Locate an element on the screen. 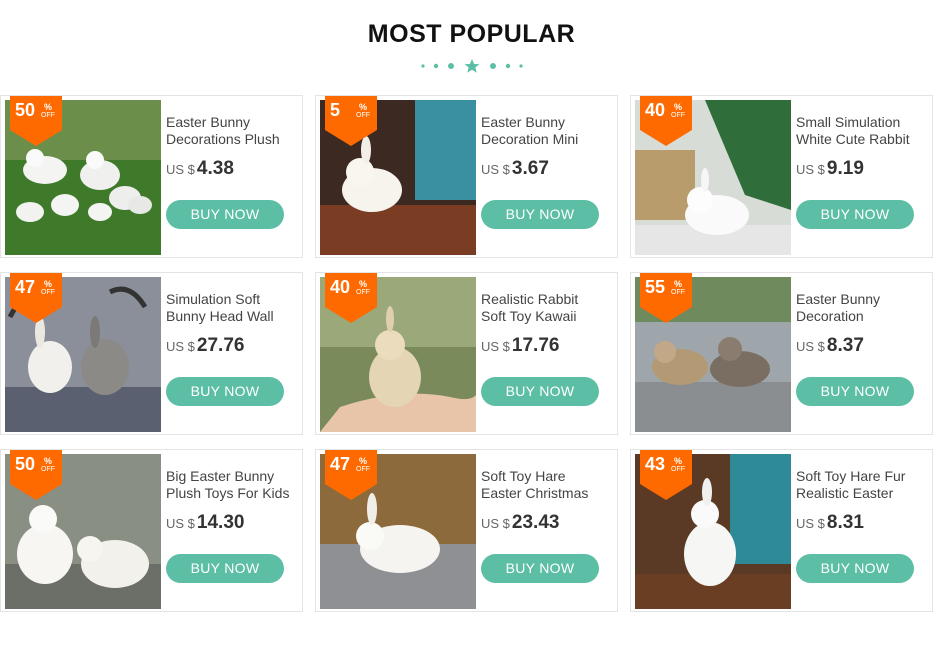 The image size is (943, 651). product-name: Simulation Soft Bunny Head Wall is located at coordinates (230, 308).